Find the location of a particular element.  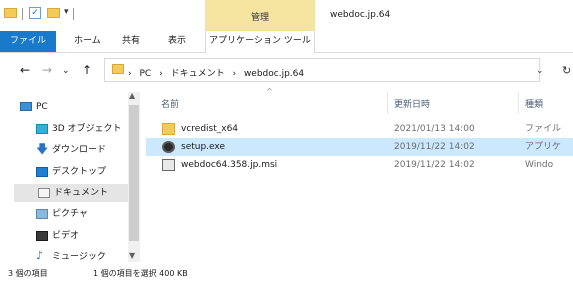

documents-icon is located at coordinates (44, 193).